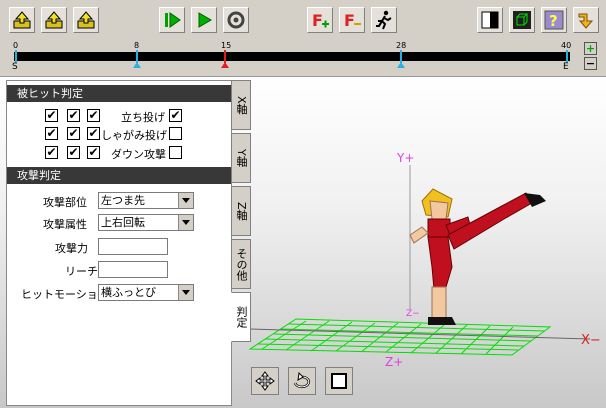  Describe the element at coordinates (394, 362) in the screenshot. I see `z-axis-label: Z+` at that location.